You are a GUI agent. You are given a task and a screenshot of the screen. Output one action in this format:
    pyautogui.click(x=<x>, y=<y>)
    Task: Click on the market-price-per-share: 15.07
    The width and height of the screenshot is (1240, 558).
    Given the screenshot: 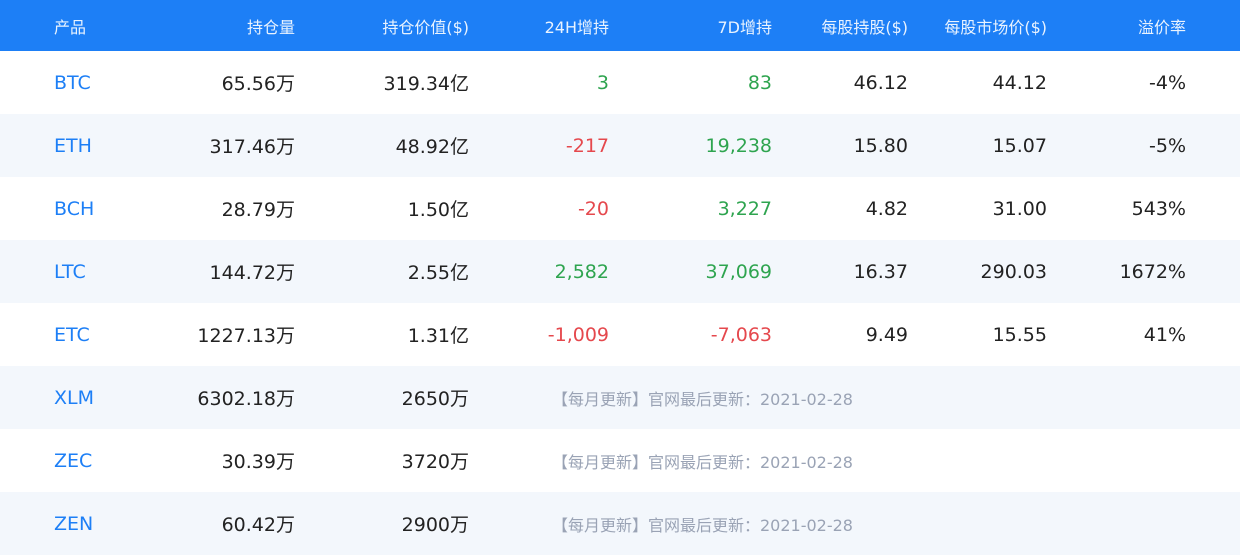 What is the action you would take?
    pyautogui.click(x=1019, y=145)
    